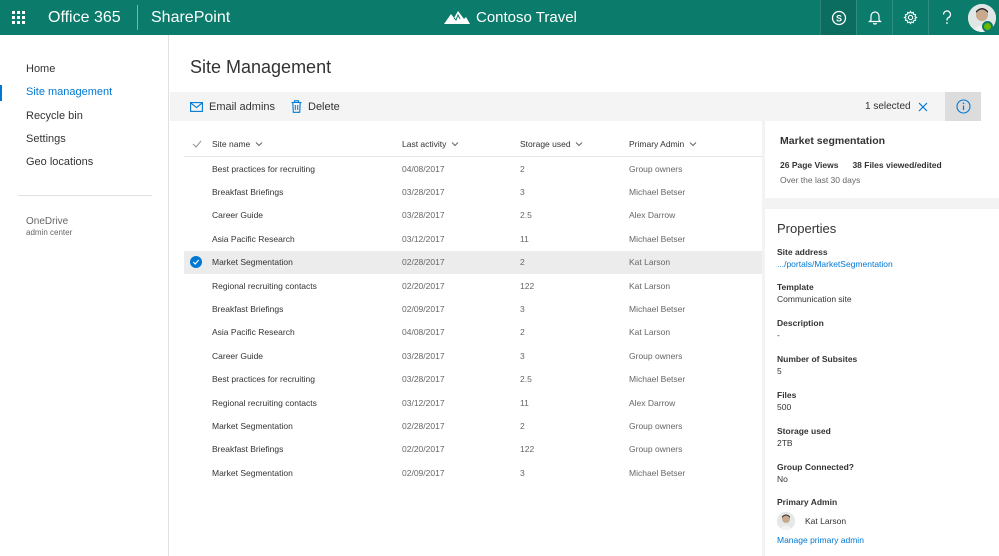 The image size is (999, 556). What do you see at coordinates (809, 165) in the screenshot?
I see `page-views-stat: 26 Page Views` at bounding box center [809, 165].